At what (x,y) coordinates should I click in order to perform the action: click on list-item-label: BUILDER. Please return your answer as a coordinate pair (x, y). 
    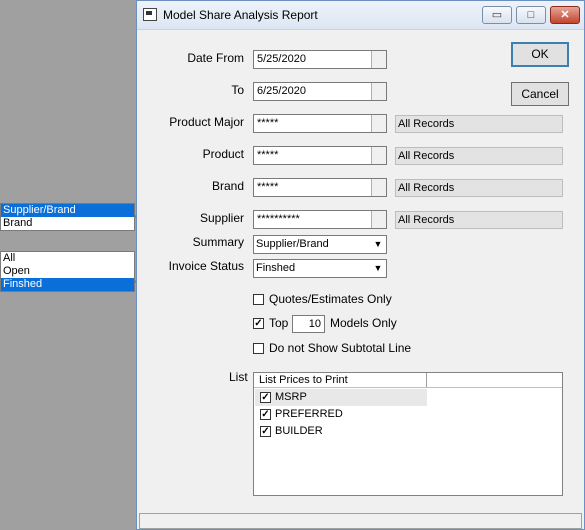
    Looking at the image, I should click on (299, 431).